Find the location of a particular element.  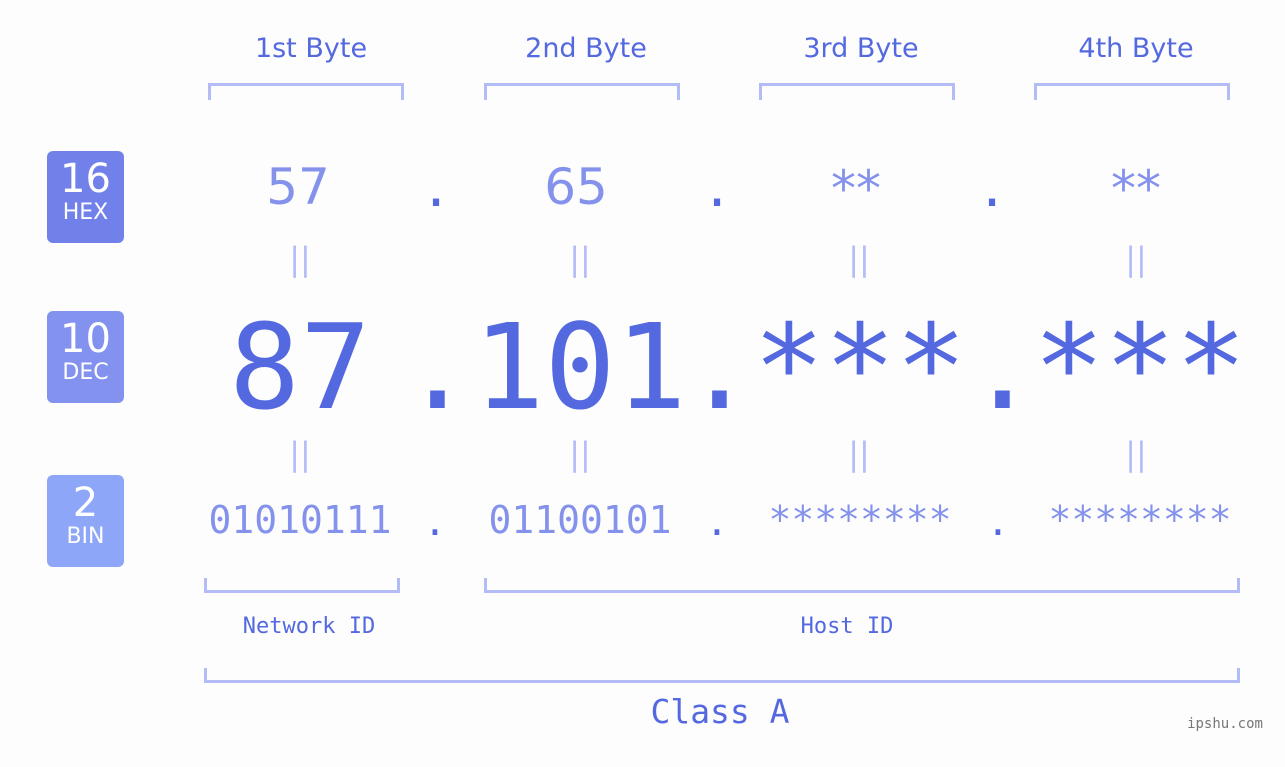

hex-value-4: ** is located at coordinates (1136, 189).